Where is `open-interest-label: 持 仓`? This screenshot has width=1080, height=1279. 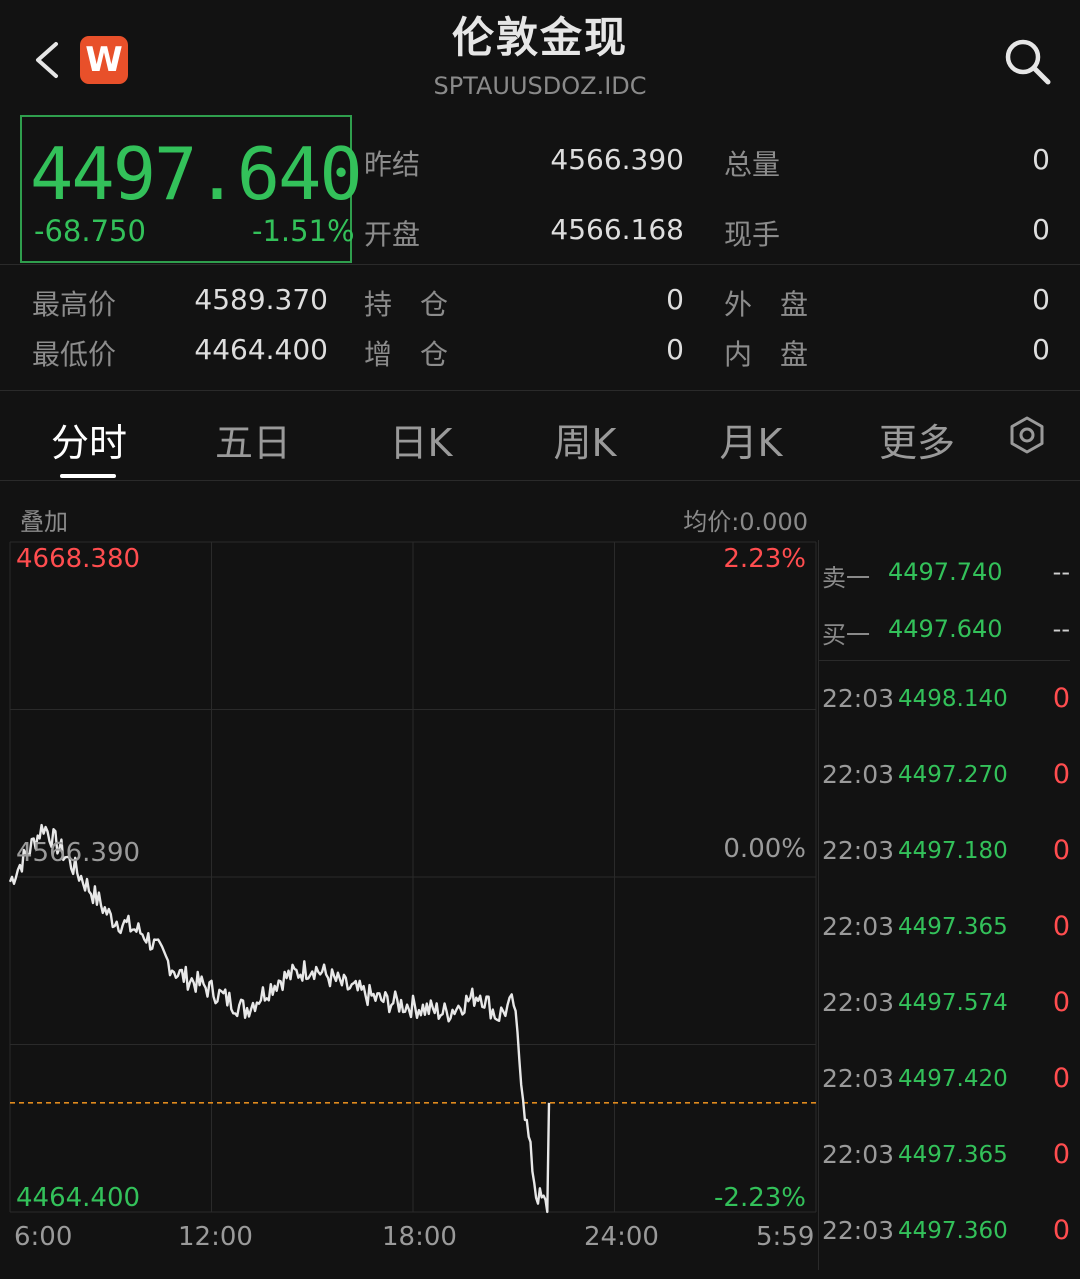 open-interest-label: 持 仓 is located at coordinates (406, 304).